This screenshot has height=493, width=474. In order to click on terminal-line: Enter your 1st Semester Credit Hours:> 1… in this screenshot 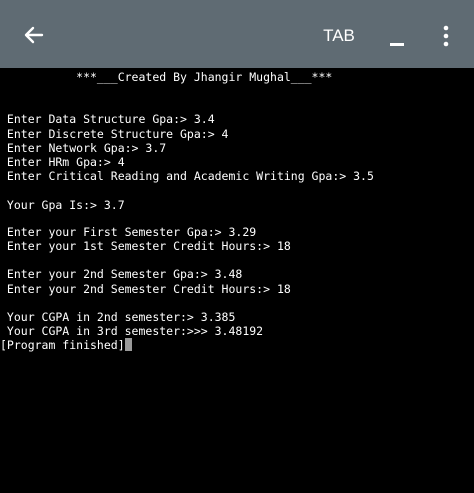, I will do `click(145, 246)`.